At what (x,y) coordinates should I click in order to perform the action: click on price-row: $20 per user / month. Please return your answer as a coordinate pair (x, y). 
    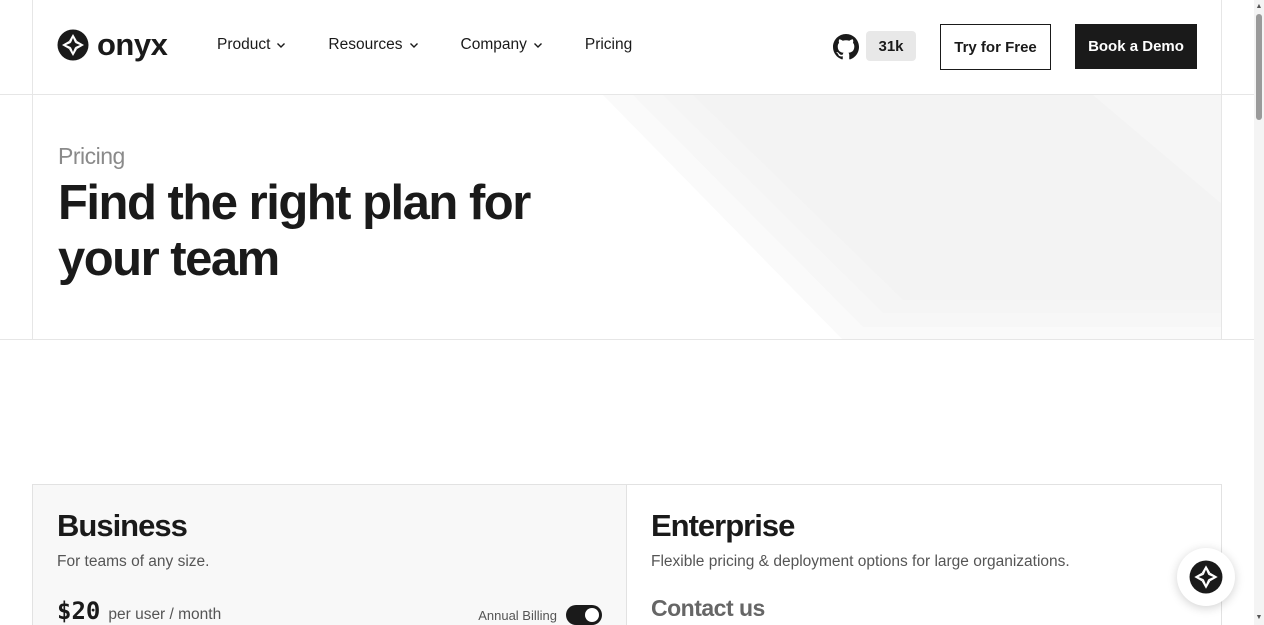
    Looking at the image, I should click on (139, 611).